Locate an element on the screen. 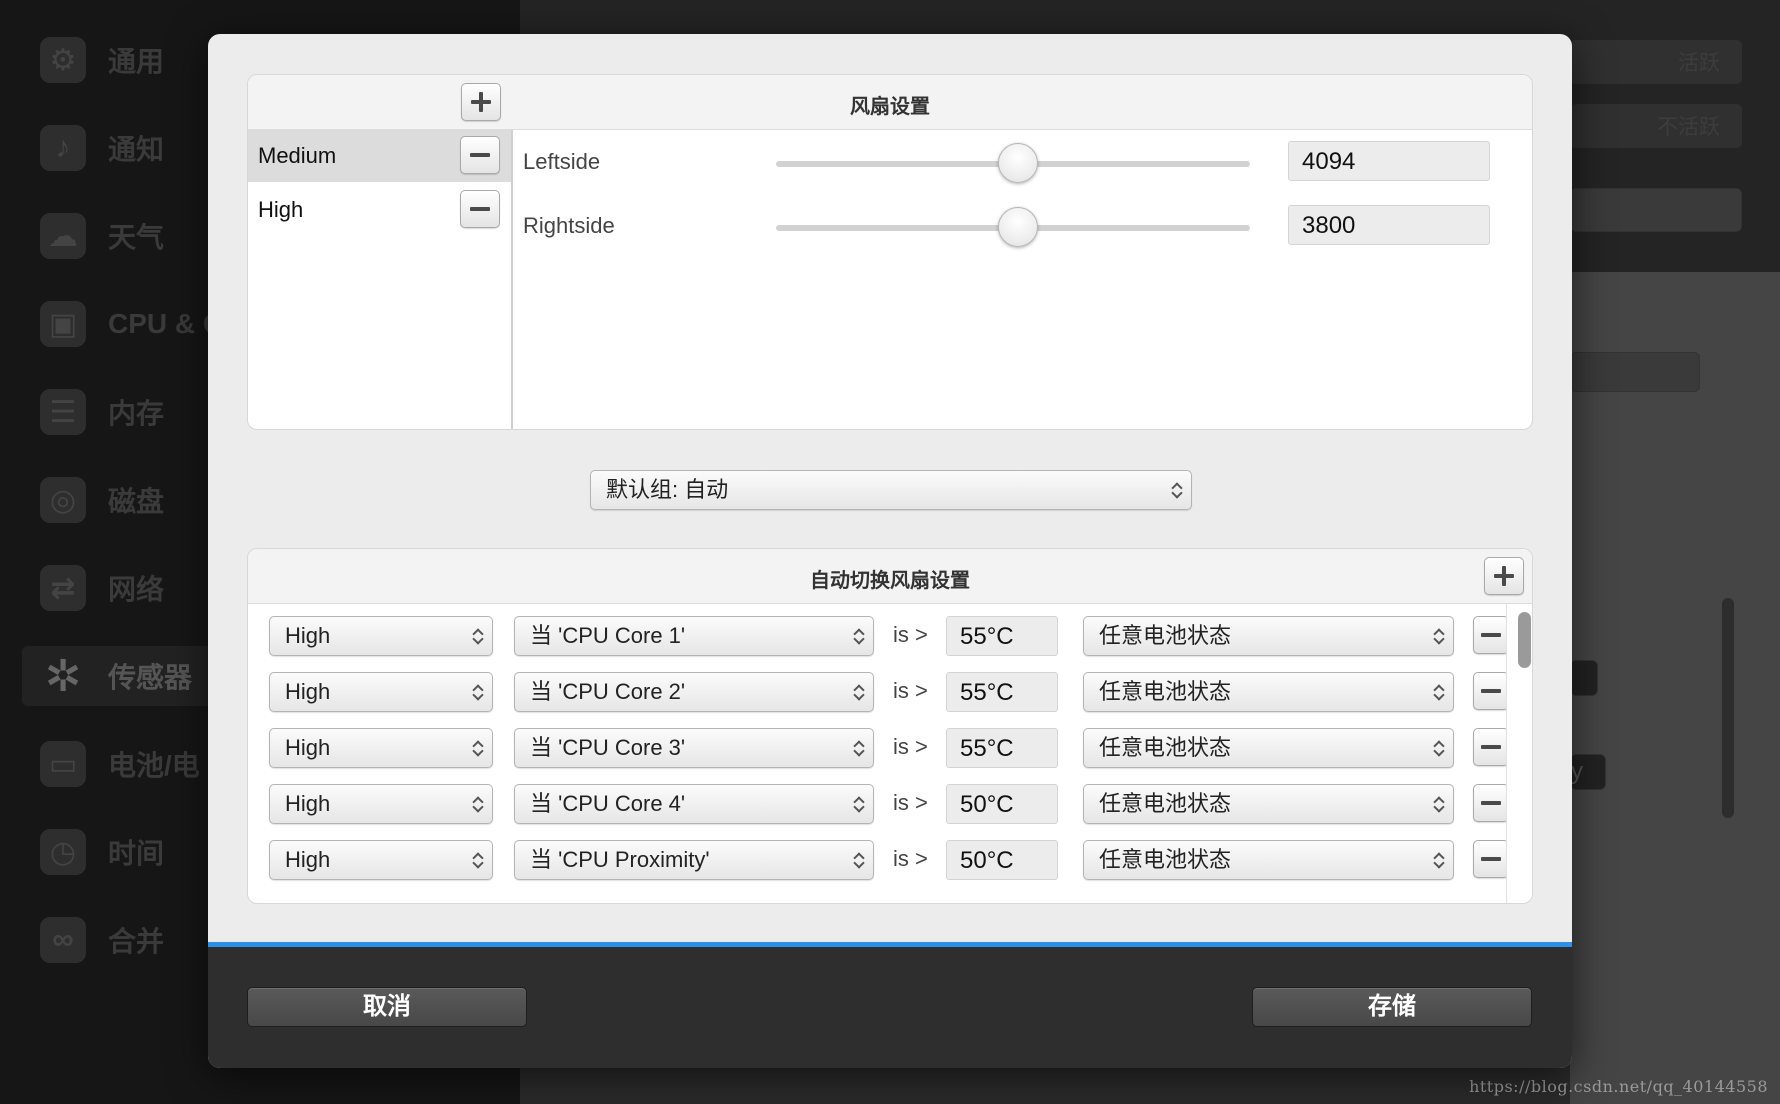  rule-row: High 当 'CPU Core 4' is > 50°C 任意电池状态 is located at coordinates (890, 812).